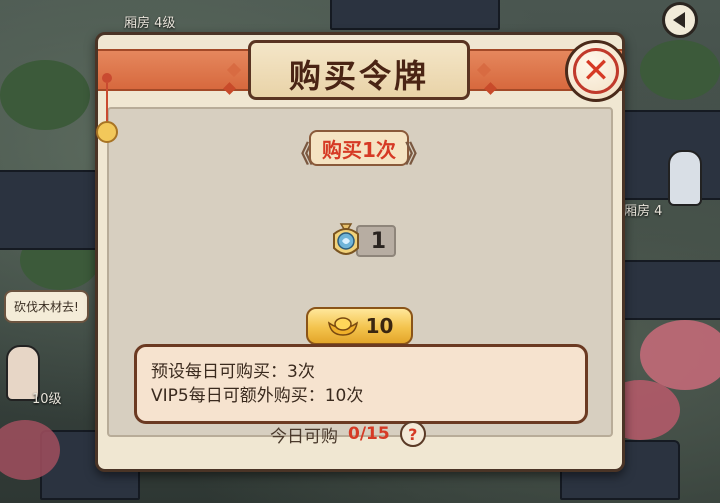 This screenshot has height=503, width=720. Describe the element at coordinates (361, 384) in the screenshot. I see `purchase-limit-info: 预设每日可购买：3次 VIP5每日可额外购买：10次` at that location.